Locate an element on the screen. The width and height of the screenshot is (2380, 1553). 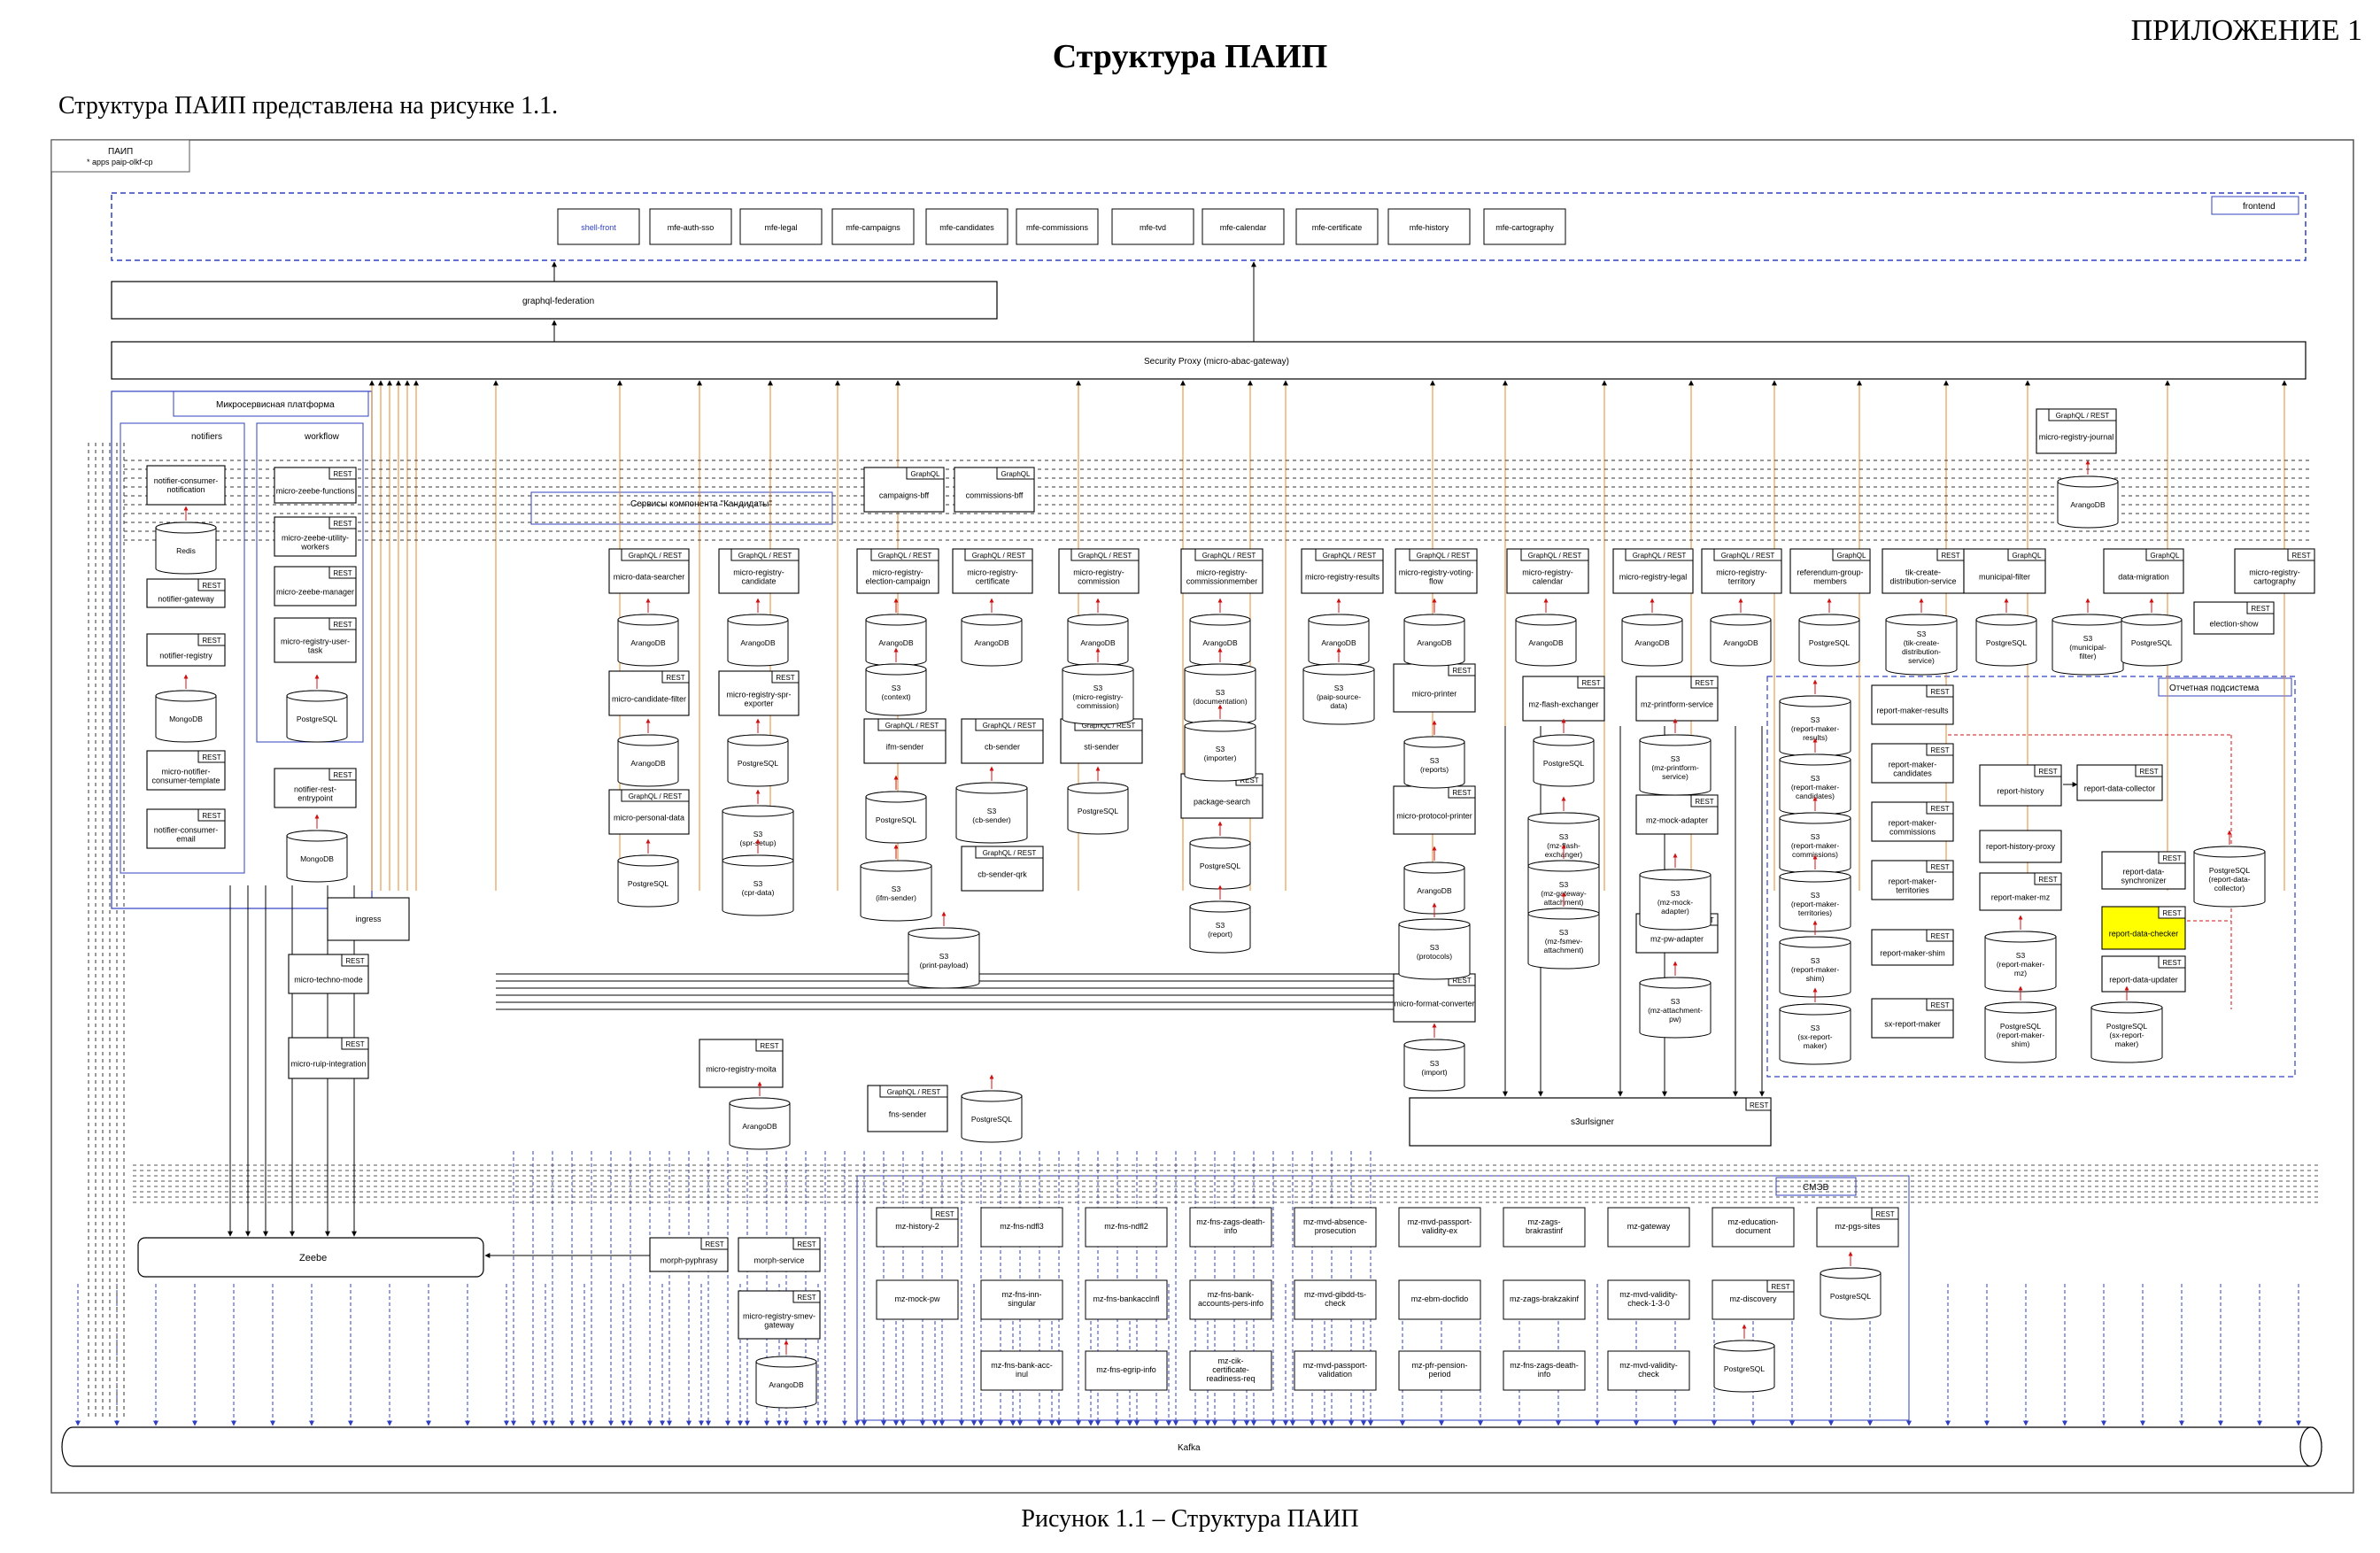
smev-service-label: mz-fns-egrip-info is located at coordinates (1126, 1369).